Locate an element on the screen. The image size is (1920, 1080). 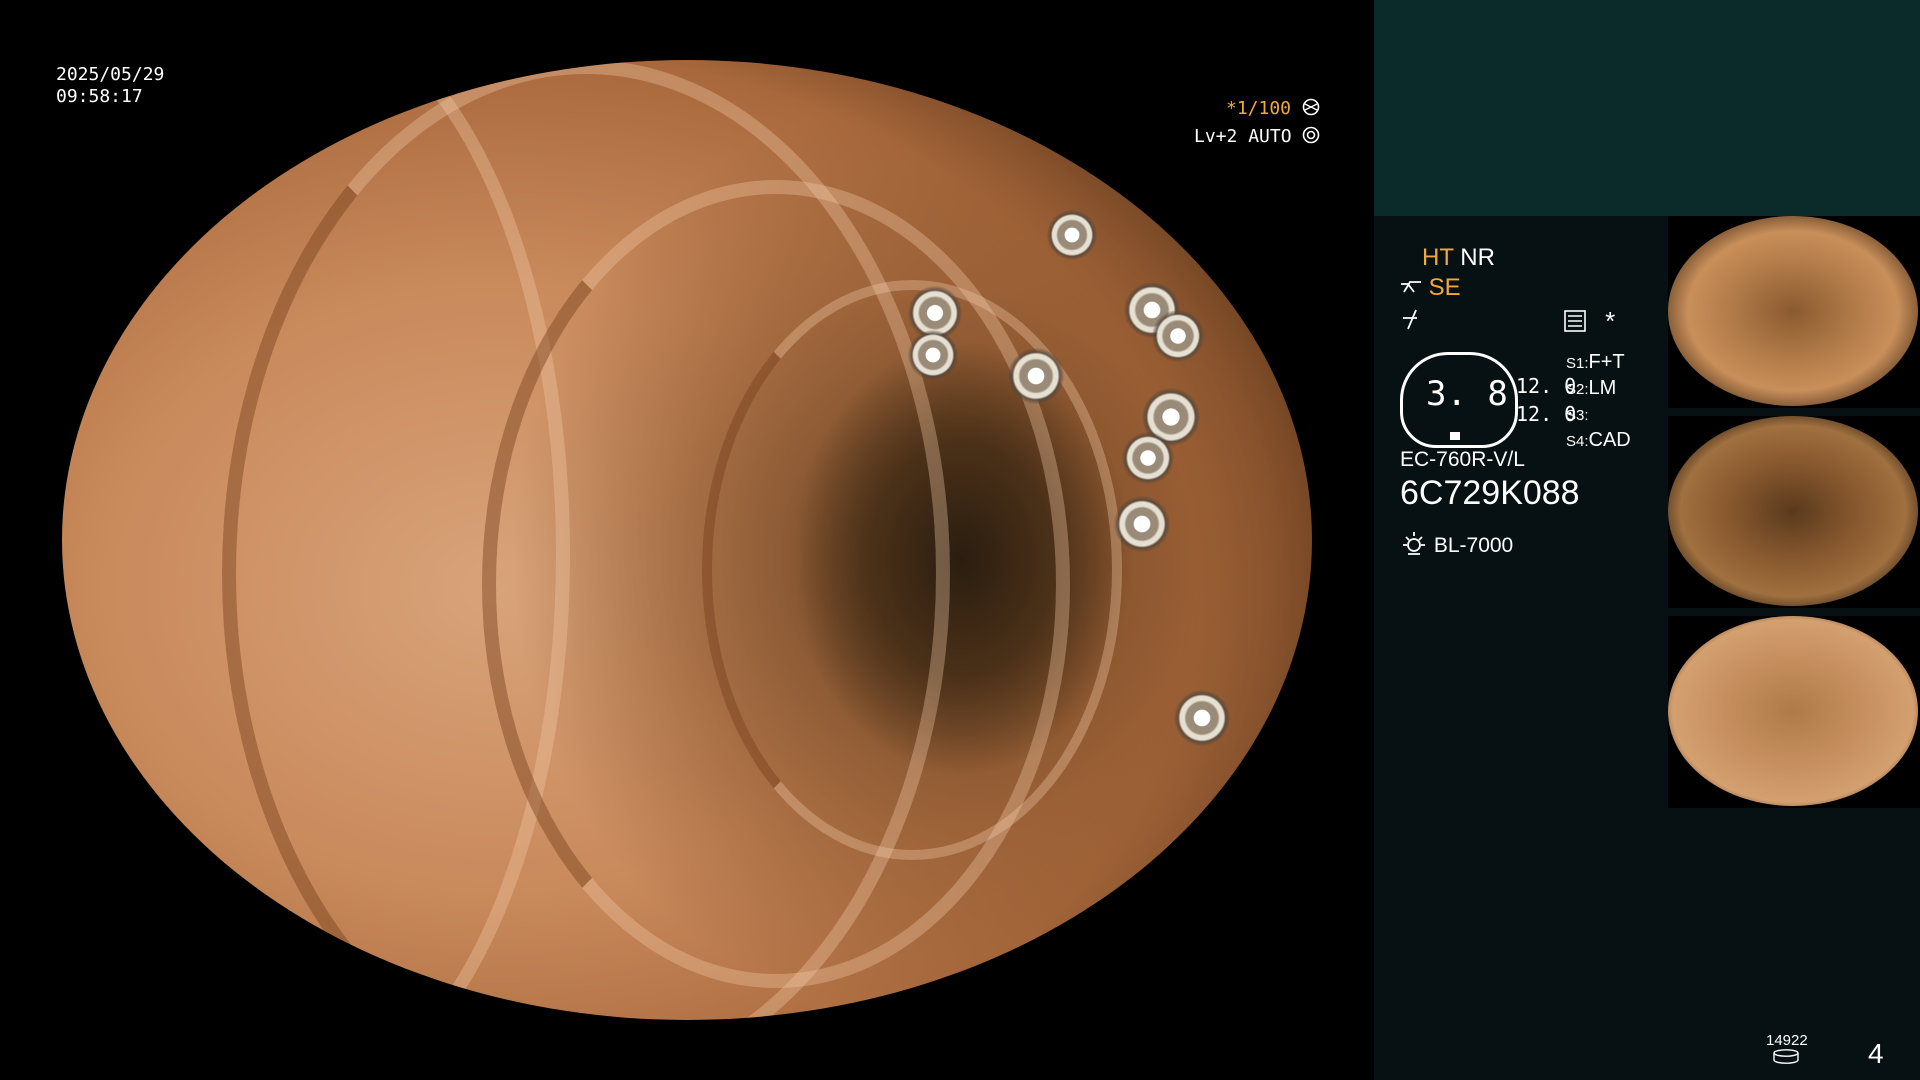
info-panel-header is located at coordinates (1647, 108).